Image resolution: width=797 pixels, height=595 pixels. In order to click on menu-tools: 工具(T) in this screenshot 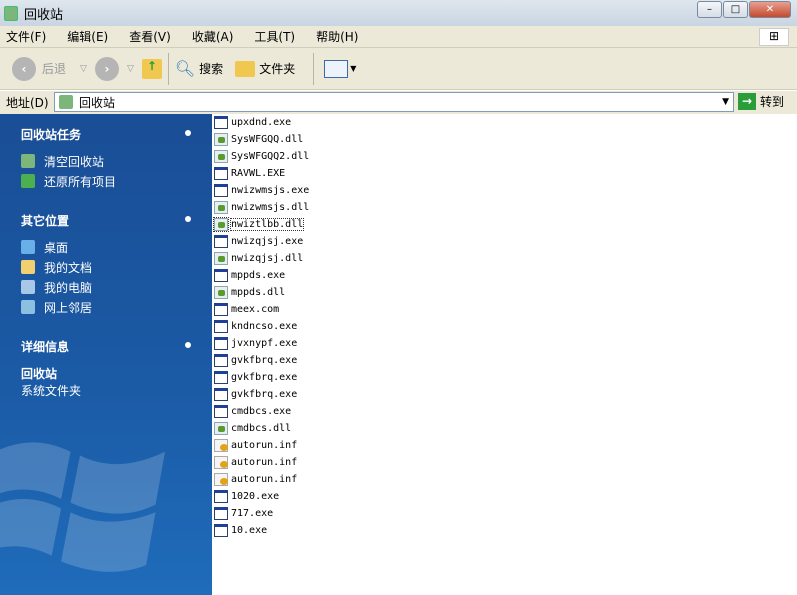, I will do `click(274, 36)`.